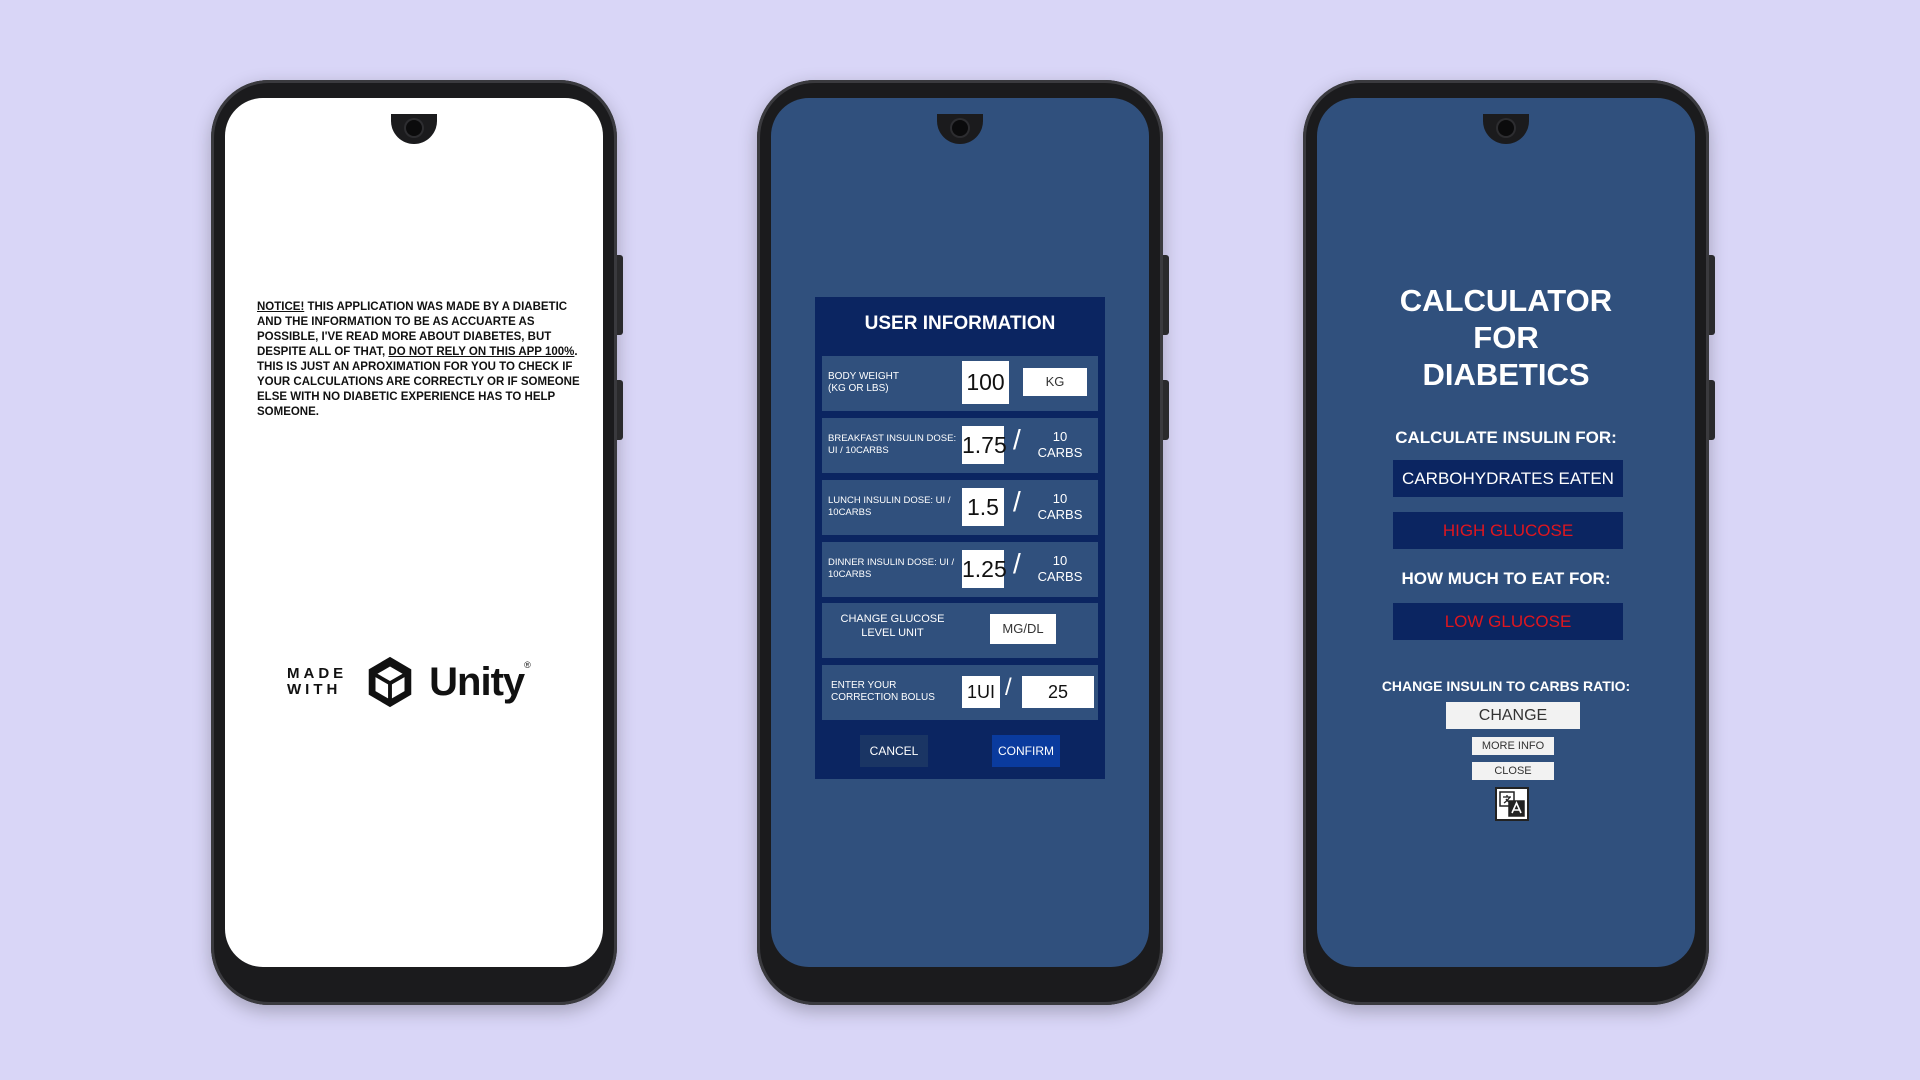  I want to click on more-info-button: MORE INFO, so click(1513, 746).